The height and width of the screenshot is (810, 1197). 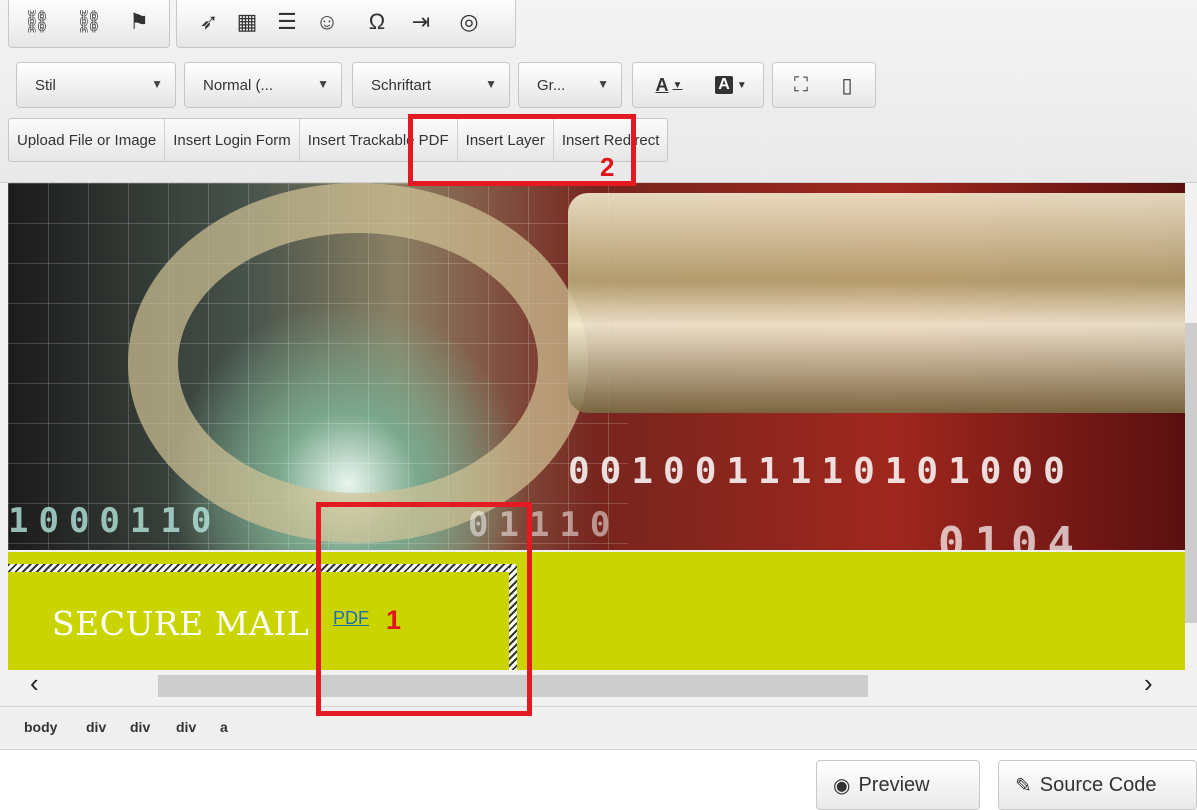 I want to click on toolbar-group-colors: A ▼ A ▼, so click(x=698, y=85).